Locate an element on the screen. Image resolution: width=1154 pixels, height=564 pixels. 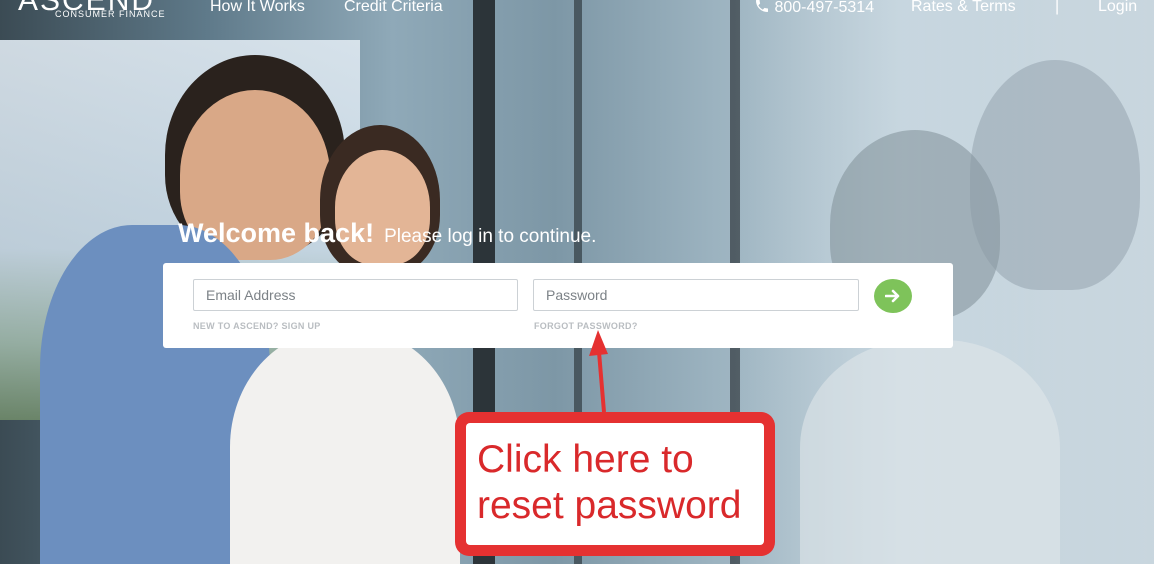
reset-password-callout: Click here to reset password is located at coordinates (615, 484).